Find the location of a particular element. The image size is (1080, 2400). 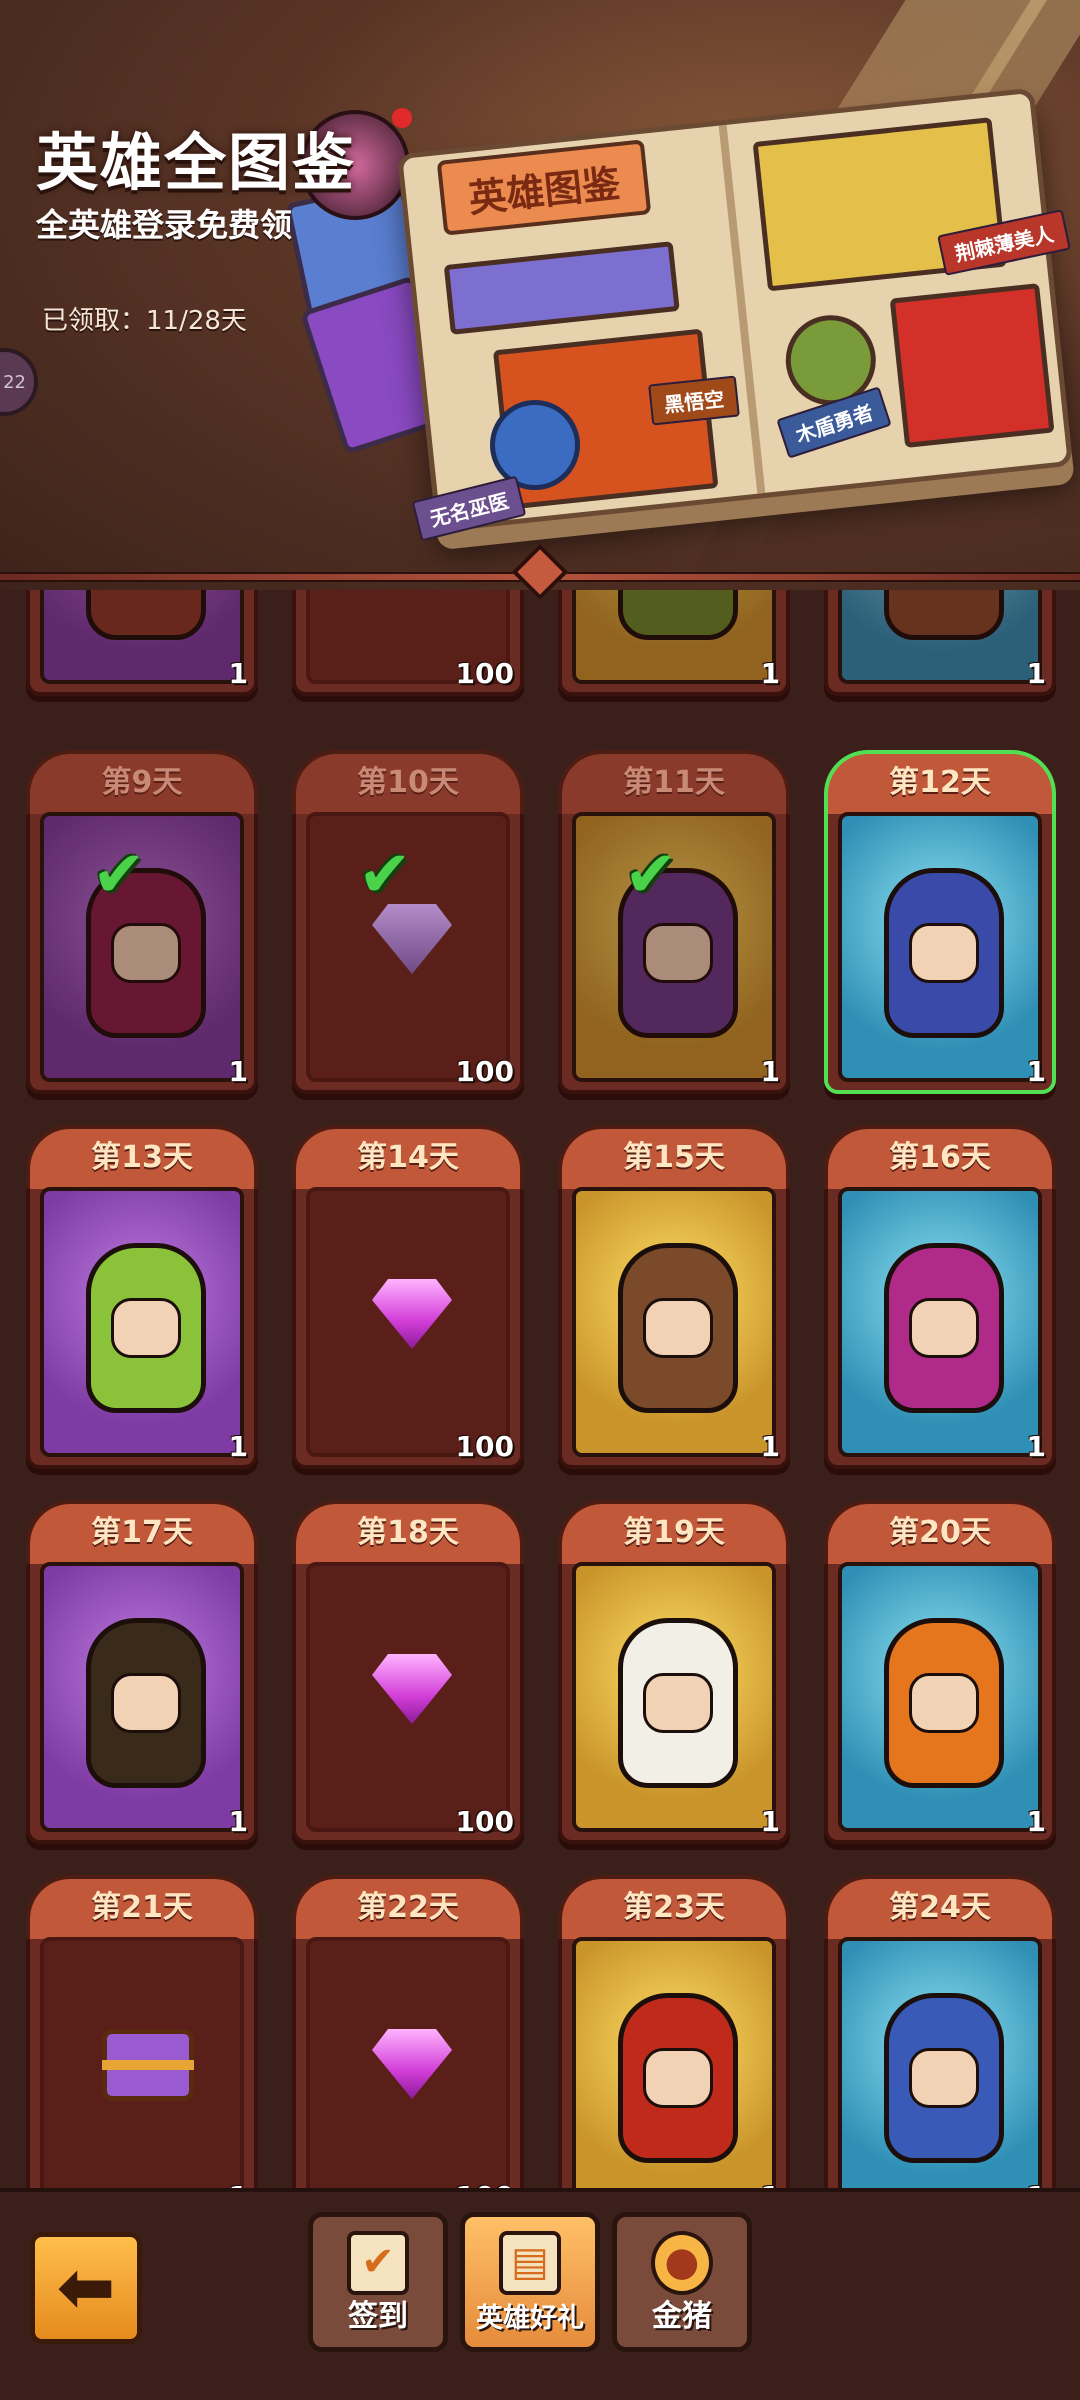

chest-art is located at coordinates (142, 2063).